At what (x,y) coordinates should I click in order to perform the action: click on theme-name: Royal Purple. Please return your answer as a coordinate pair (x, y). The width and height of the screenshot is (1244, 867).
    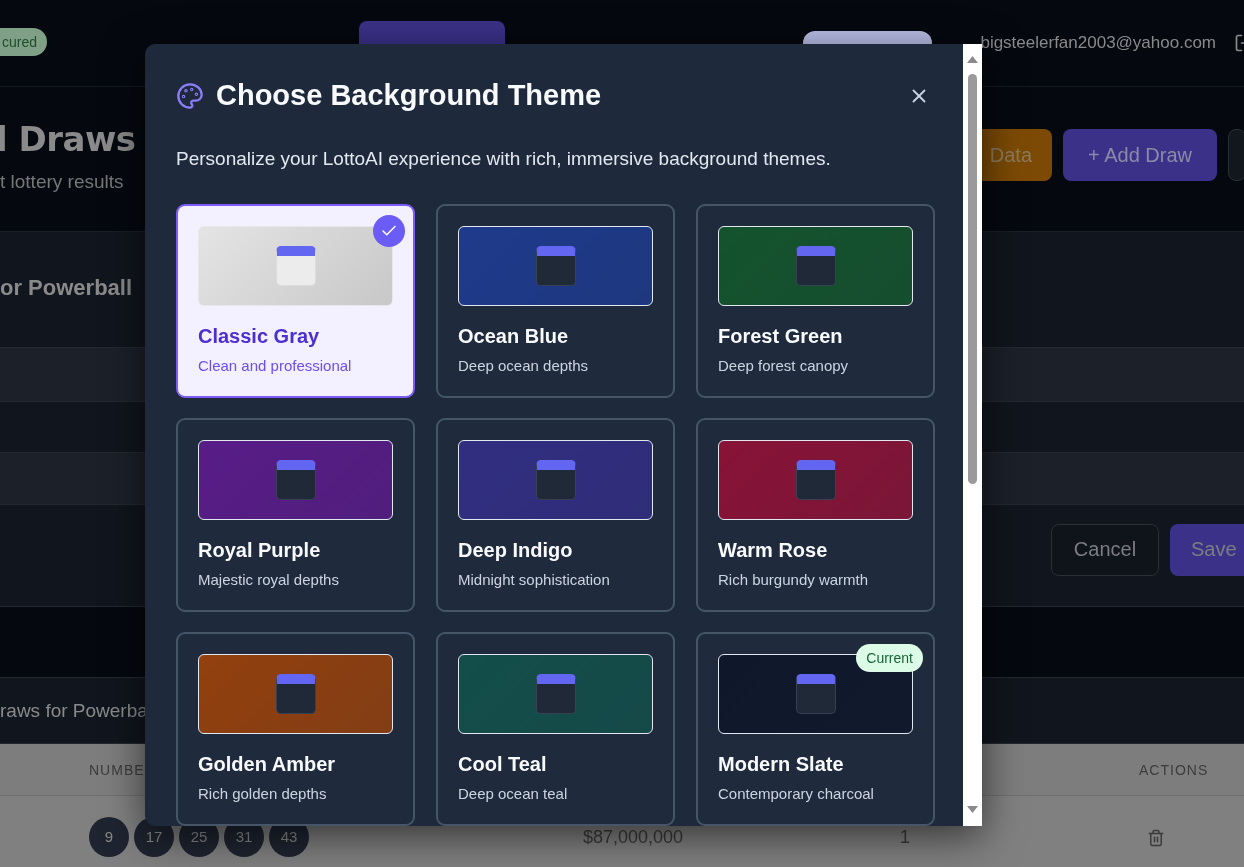
    Looking at the image, I should click on (260, 550).